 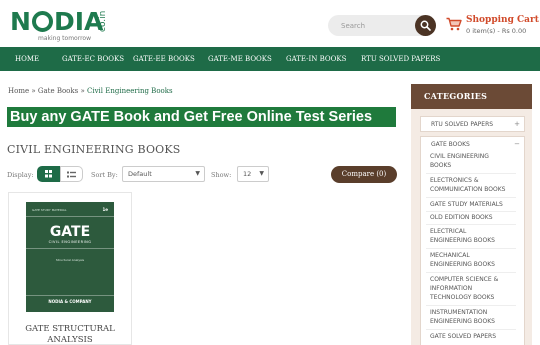 What do you see at coordinates (463, 336) in the screenshot?
I see `subcategory-text: GATE SOLVED PAPERS` at bounding box center [463, 336].